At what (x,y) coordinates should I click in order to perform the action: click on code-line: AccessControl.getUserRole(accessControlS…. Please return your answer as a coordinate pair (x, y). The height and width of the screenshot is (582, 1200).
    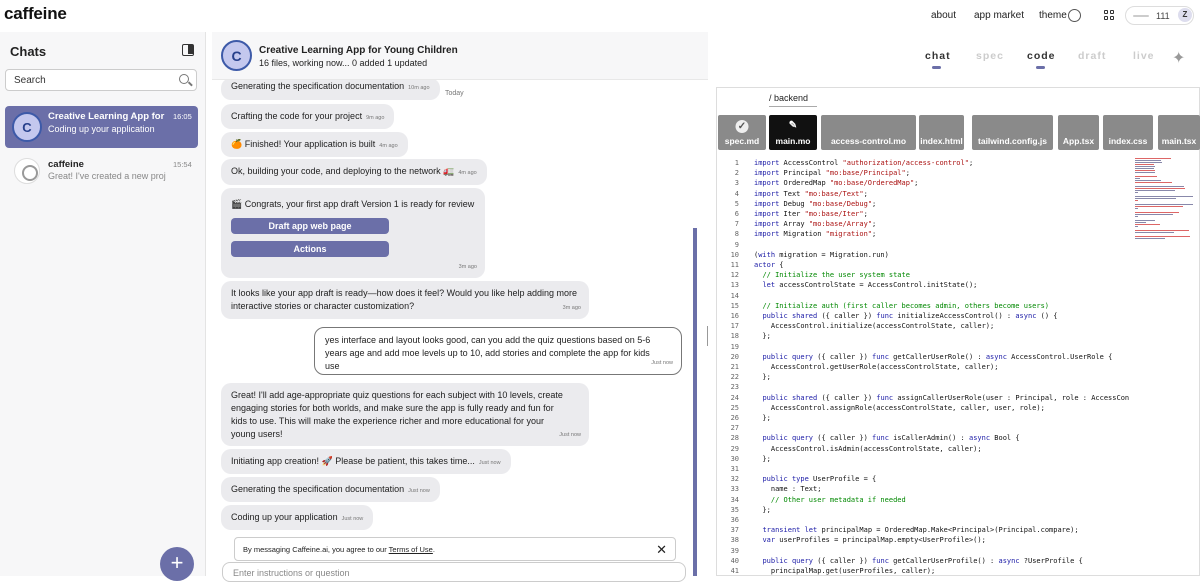
    Looking at the image, I should click on (876, 367).